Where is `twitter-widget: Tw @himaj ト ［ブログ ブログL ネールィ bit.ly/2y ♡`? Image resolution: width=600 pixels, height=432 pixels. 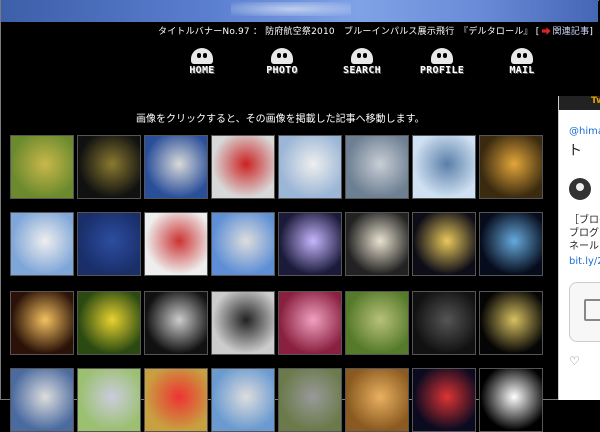 twitter-widget: Tw @himaj ト ［ブログ ブログL ネールィ bit.ly/2y ♡ is located at coordinates (579, 248).